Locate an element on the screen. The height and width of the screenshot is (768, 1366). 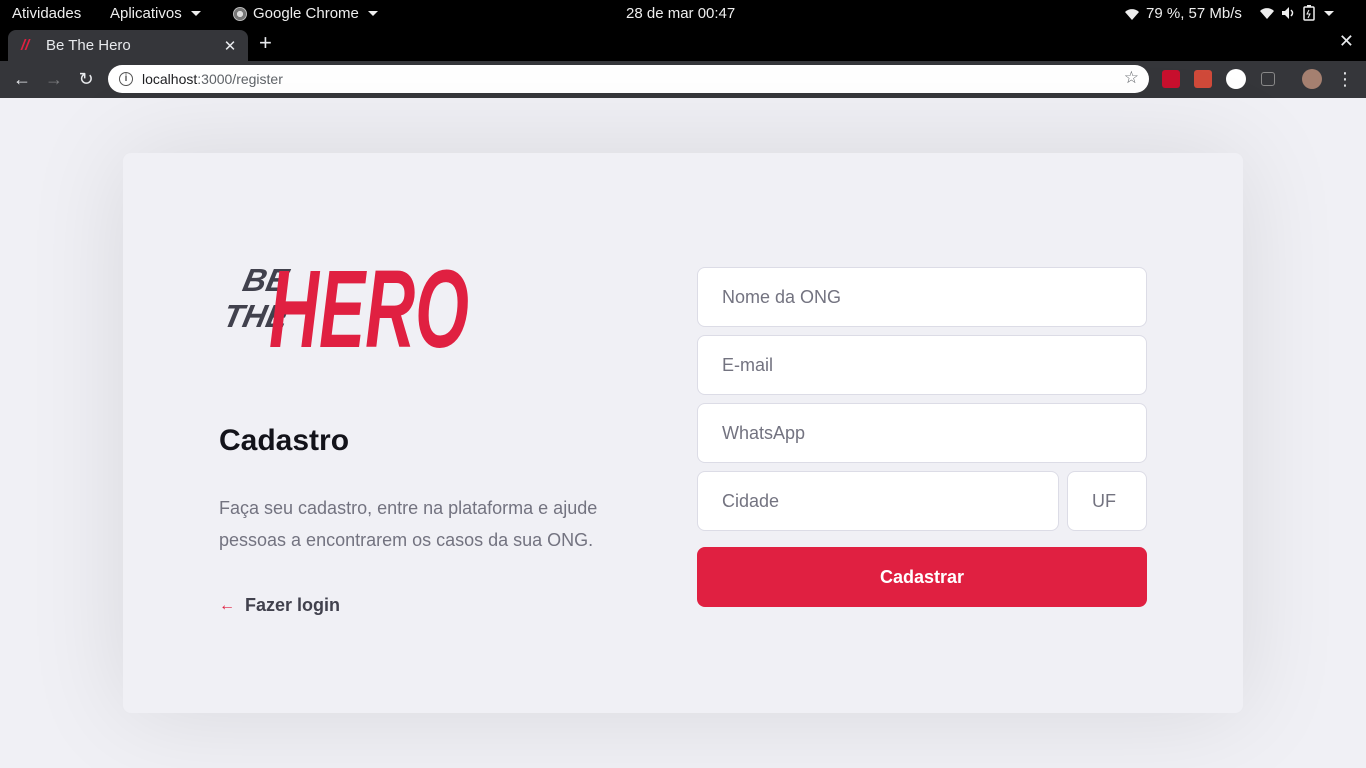
uf-input is located at coordinates (1107, 501).